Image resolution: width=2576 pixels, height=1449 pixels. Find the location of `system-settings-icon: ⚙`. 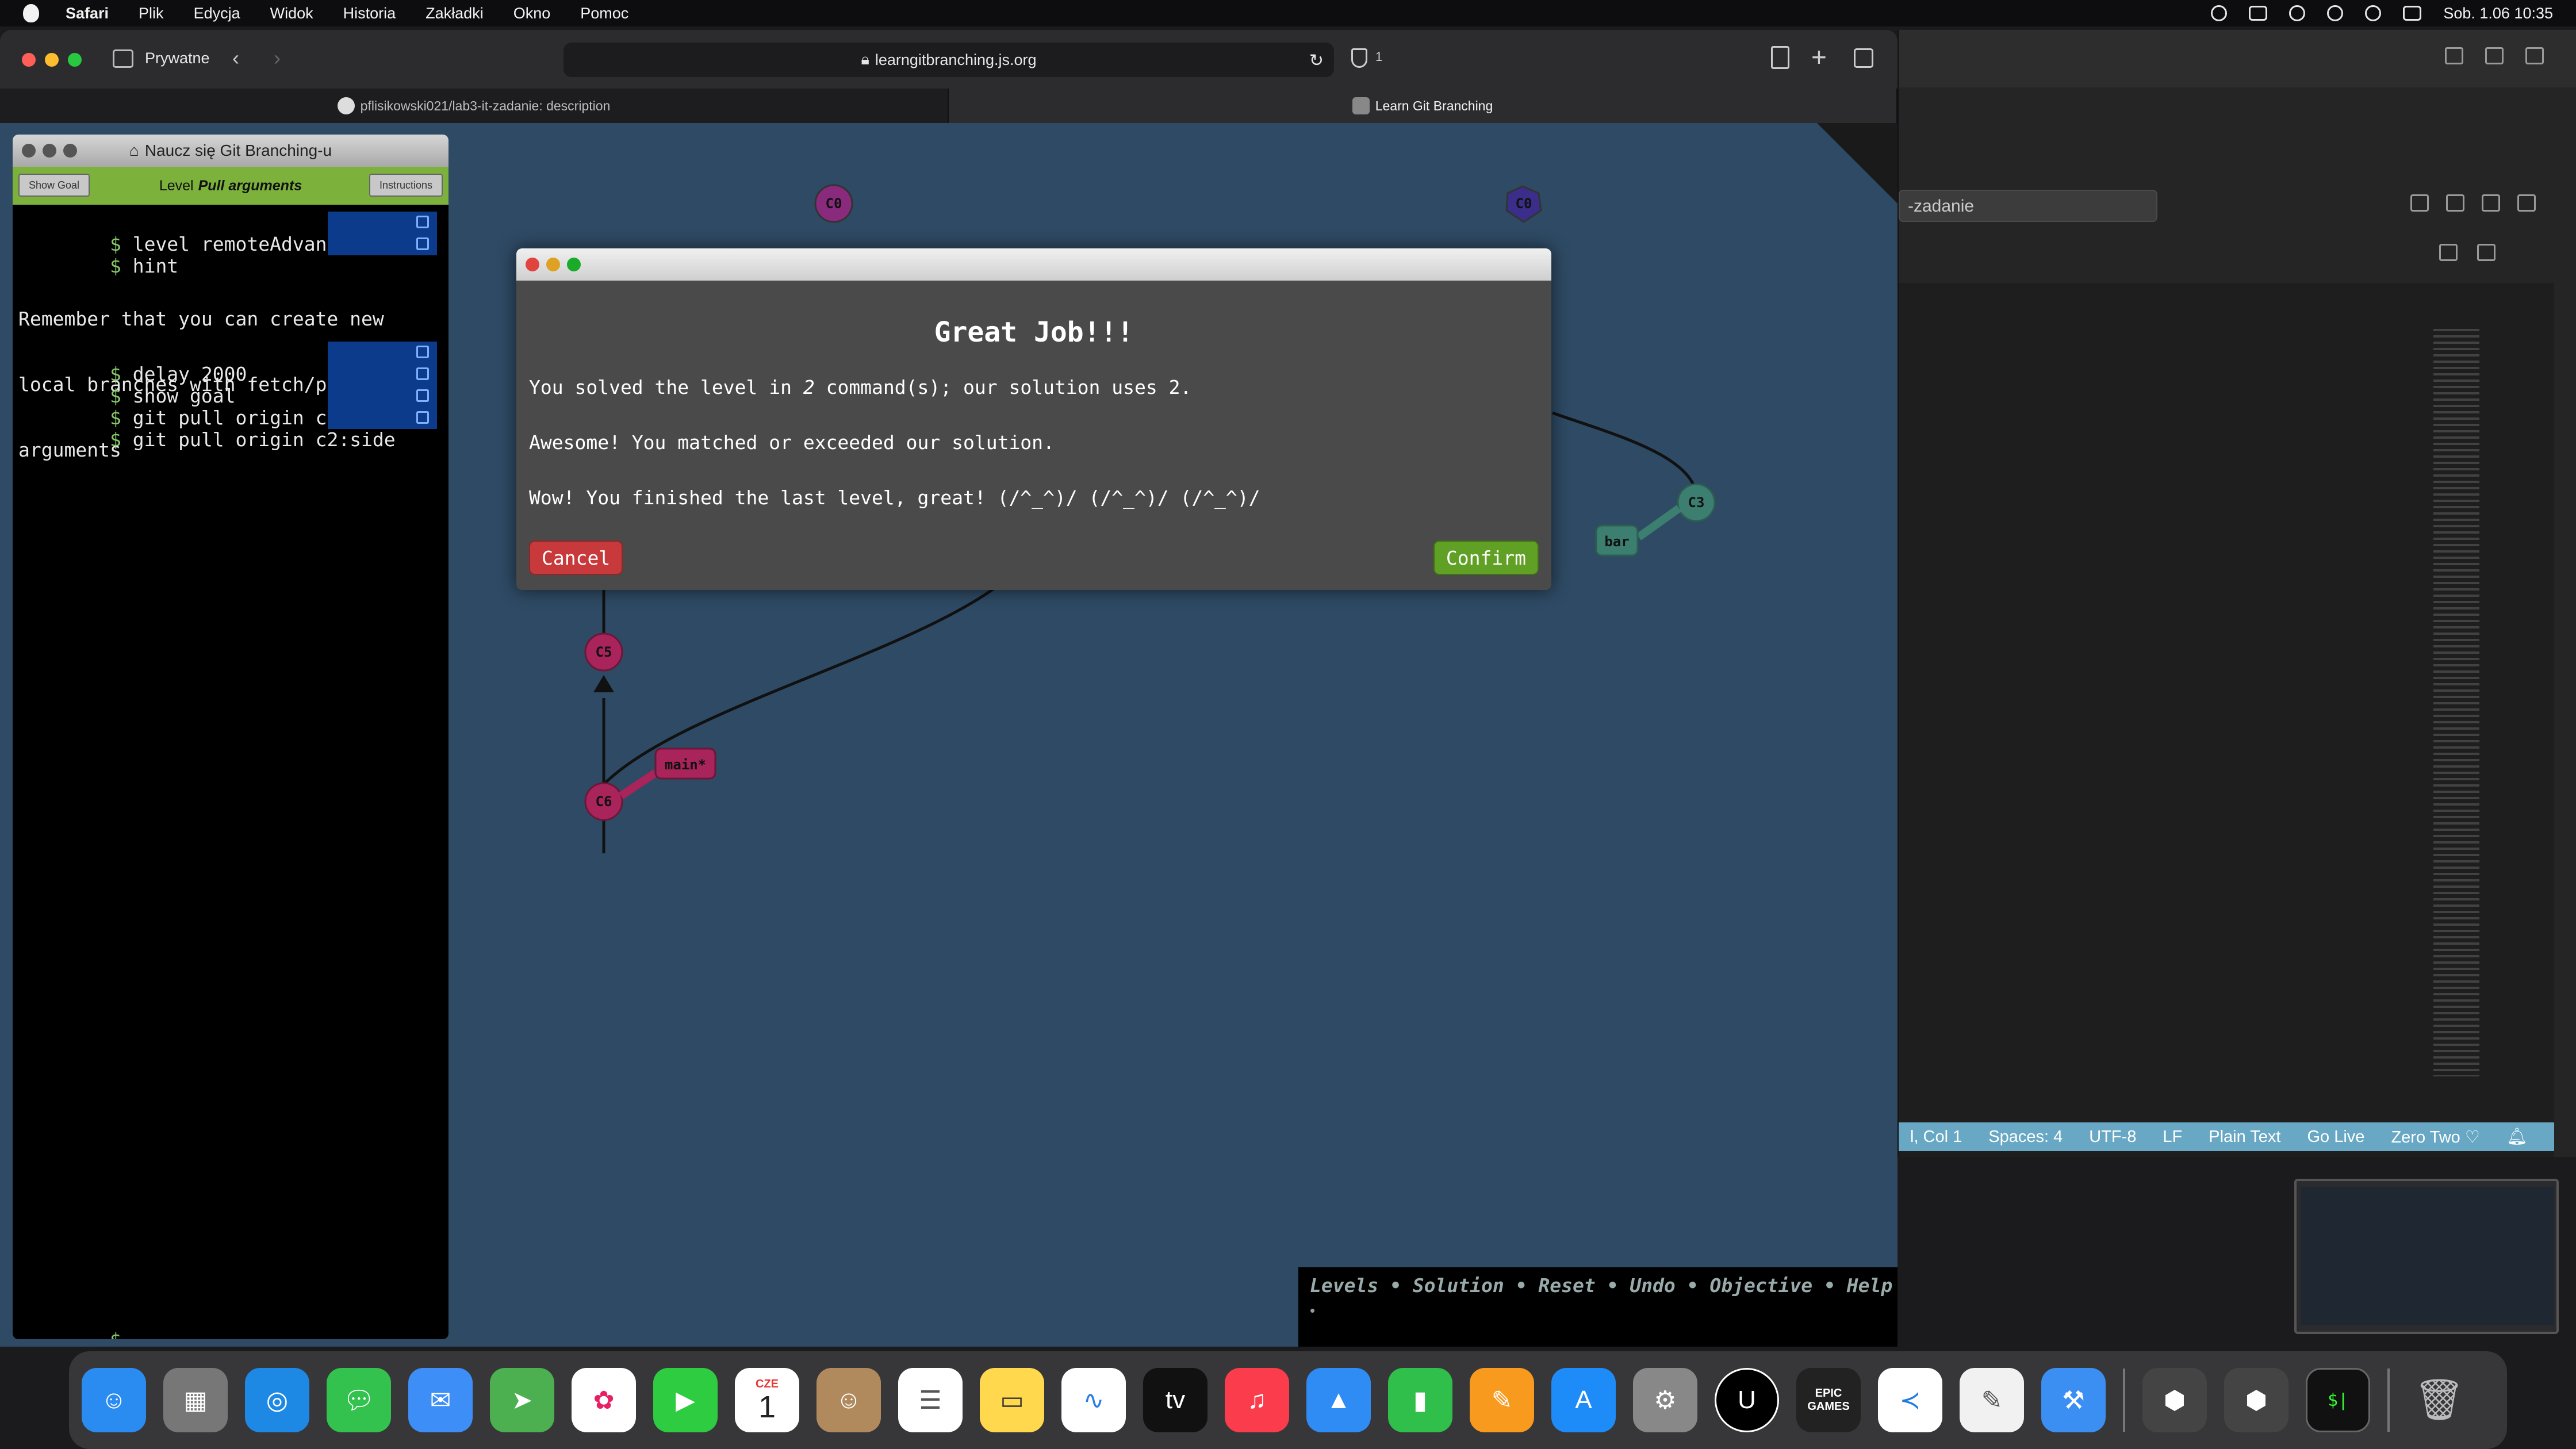

system-settings-icon: ⚙ is located at coordinates (1665, 1400).